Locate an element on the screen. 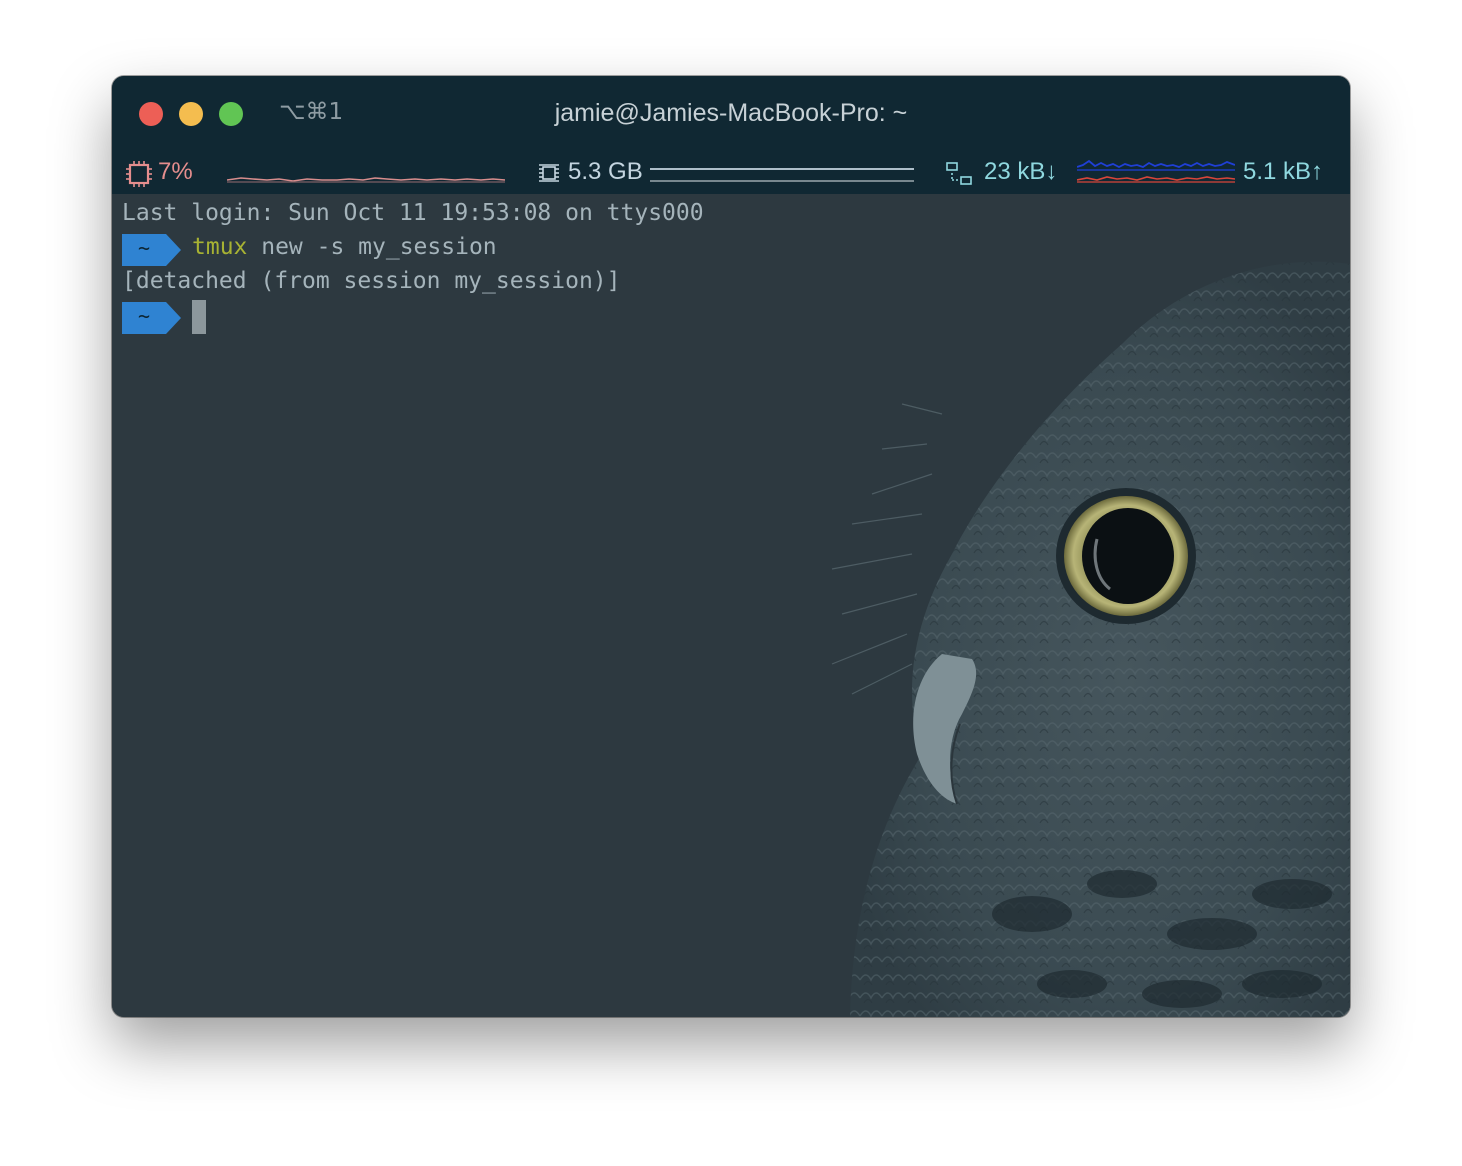  network-upload: 5.1 kB↑ is located at coordinates (1283, 171).